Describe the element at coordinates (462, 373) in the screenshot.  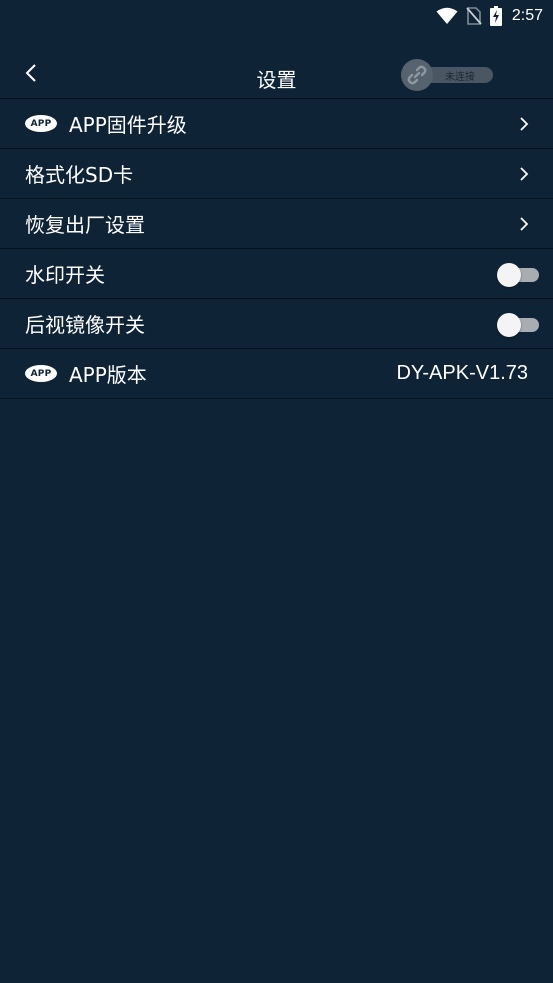
I see `app-version-value: DY-APK-V1.73` at that location.